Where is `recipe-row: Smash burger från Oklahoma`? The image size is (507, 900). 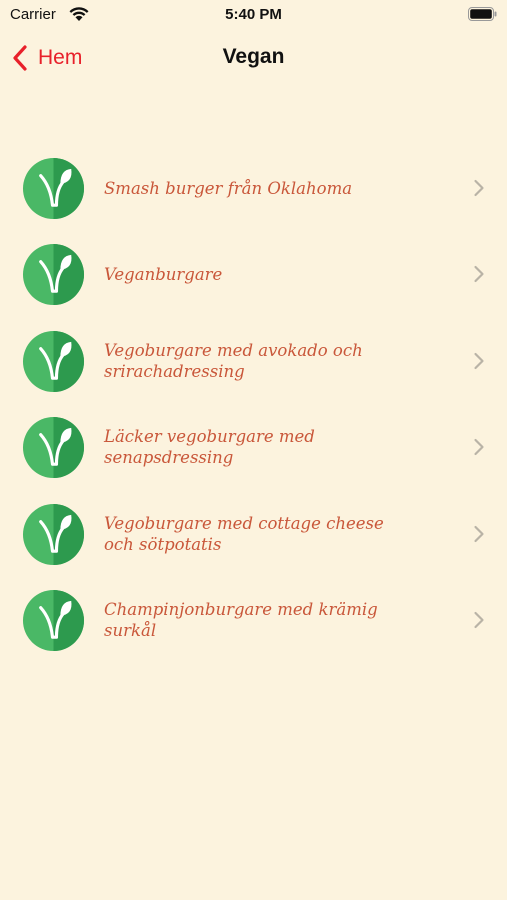
recipe-row: Smash burger från Oklahoma is located at coordinates (253, 188).